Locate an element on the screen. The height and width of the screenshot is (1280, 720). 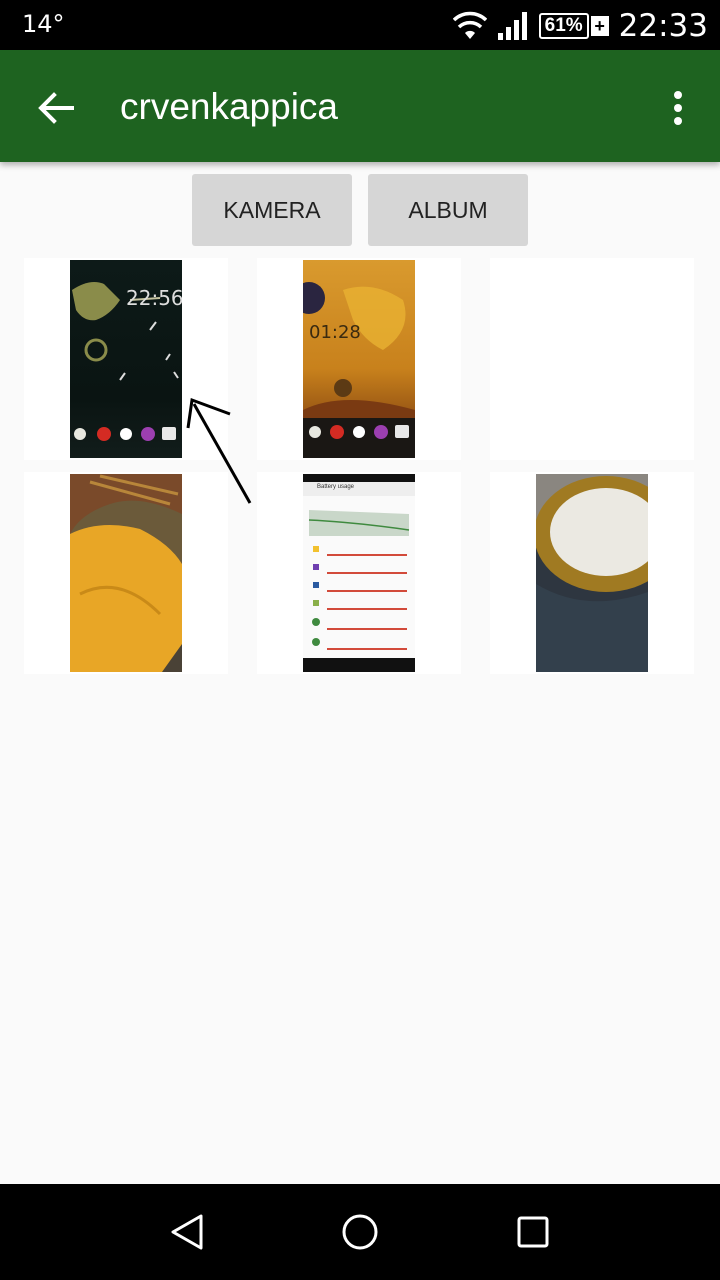
battery-icon: 61% + is located at coordinates (573, 26).